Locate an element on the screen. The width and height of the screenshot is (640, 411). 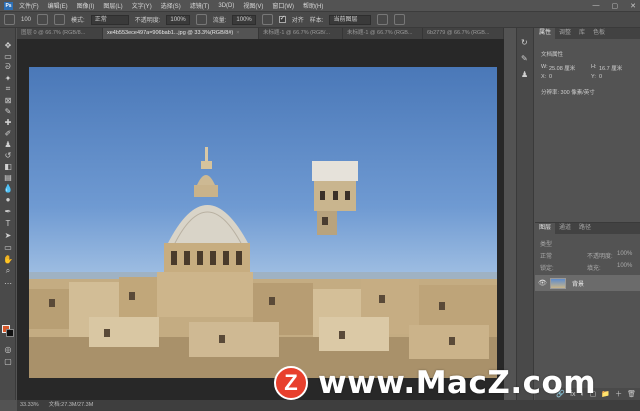
menu-file: 文件(F) is located at coordinates (29, 5).